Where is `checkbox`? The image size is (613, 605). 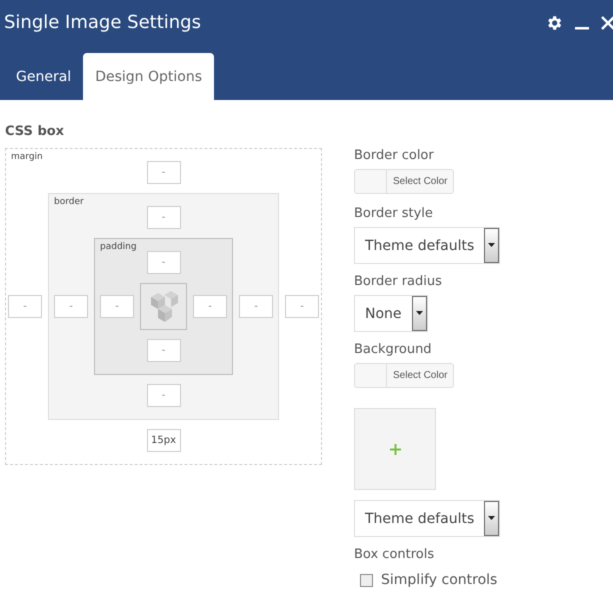
checkbox is located at coordinates (366, 580).